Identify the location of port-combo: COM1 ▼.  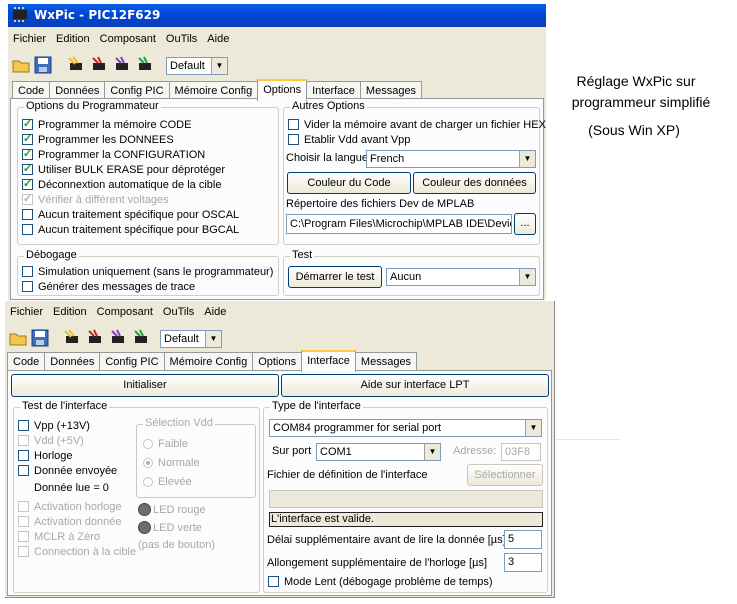
(378, 452).